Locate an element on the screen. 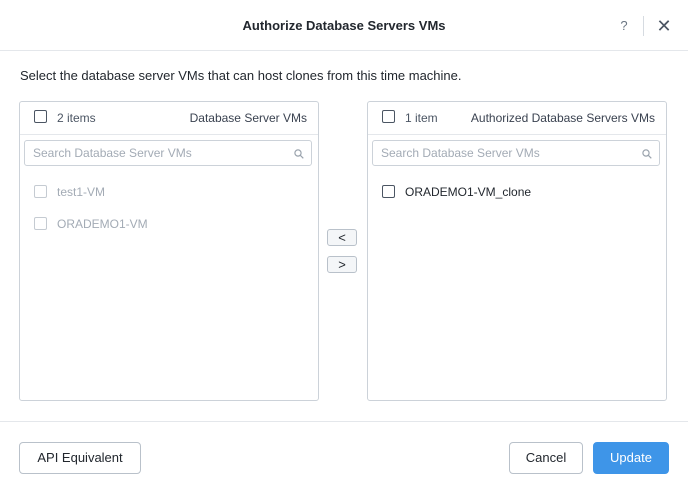 Image resolution: width=688 pixels, height=493 pixels. available-panel-title: Database Server VMs is located at coordinates (248, 118).